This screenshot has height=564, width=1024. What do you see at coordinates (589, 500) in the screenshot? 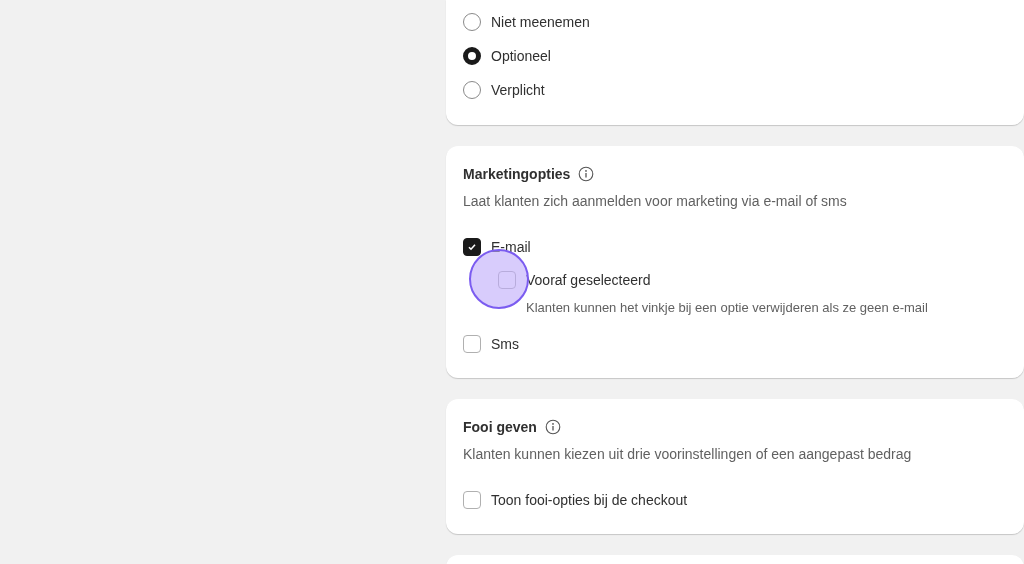
I see `option-label: Toon fooi-opties bij de checkout` at bounding box center [589, 500].